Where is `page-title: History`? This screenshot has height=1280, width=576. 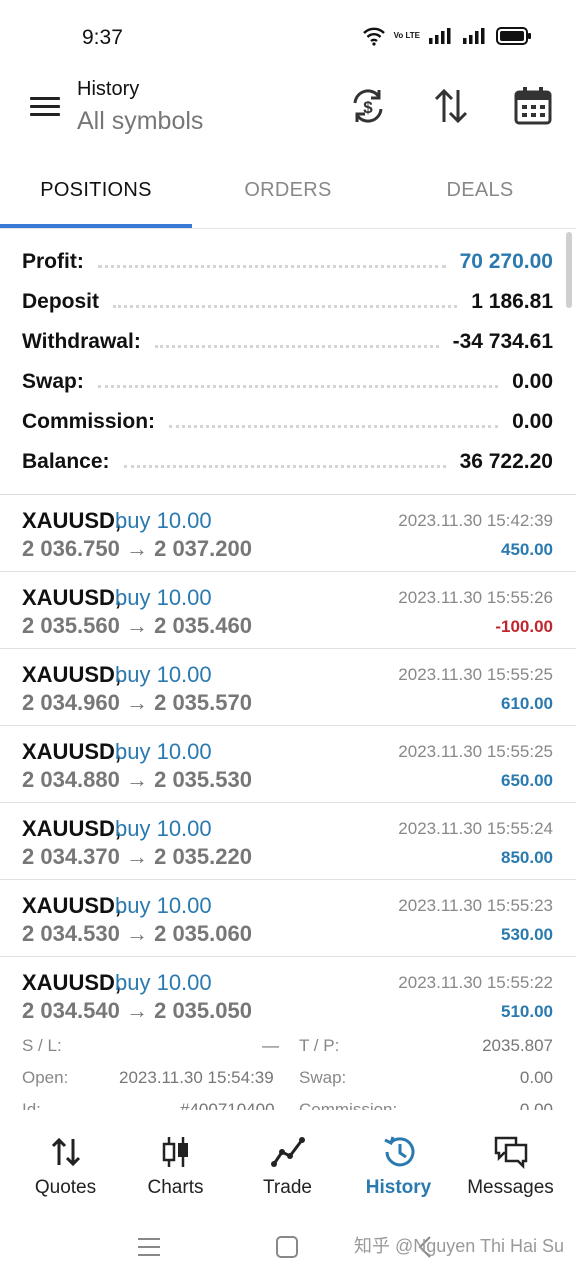 page-title: History is located at coordinates (108, 89).